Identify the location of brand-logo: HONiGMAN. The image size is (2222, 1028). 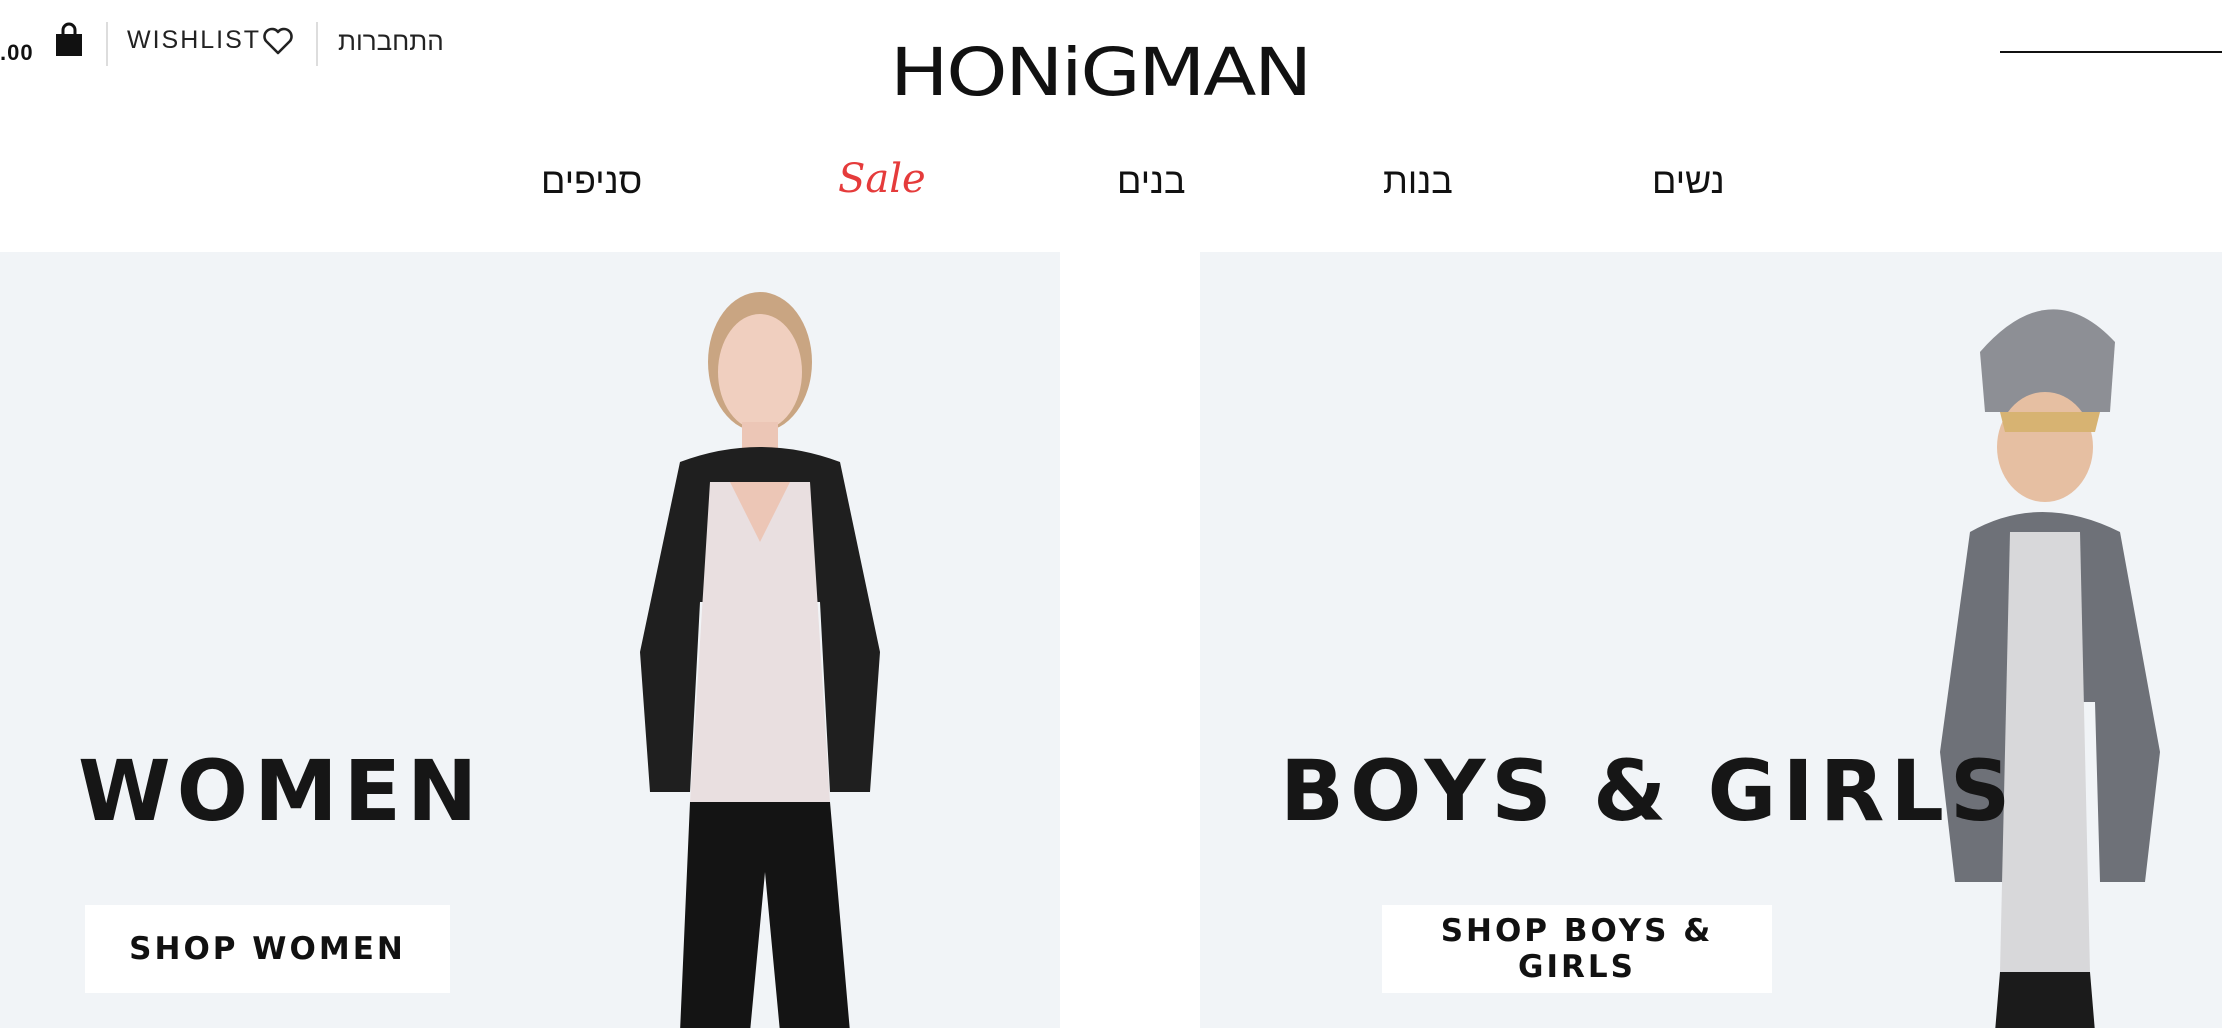
(1101, 73).